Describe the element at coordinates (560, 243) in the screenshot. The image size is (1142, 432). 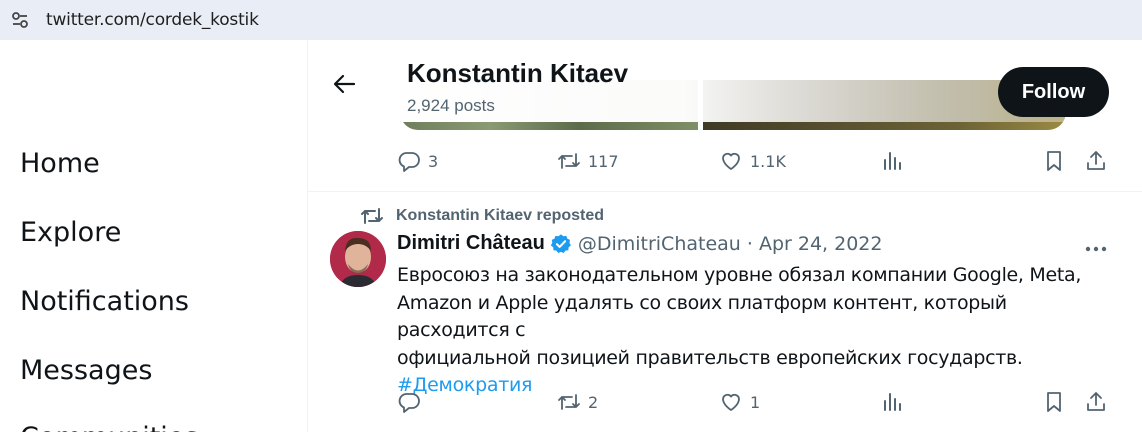
I see `verified-icon` at that location.